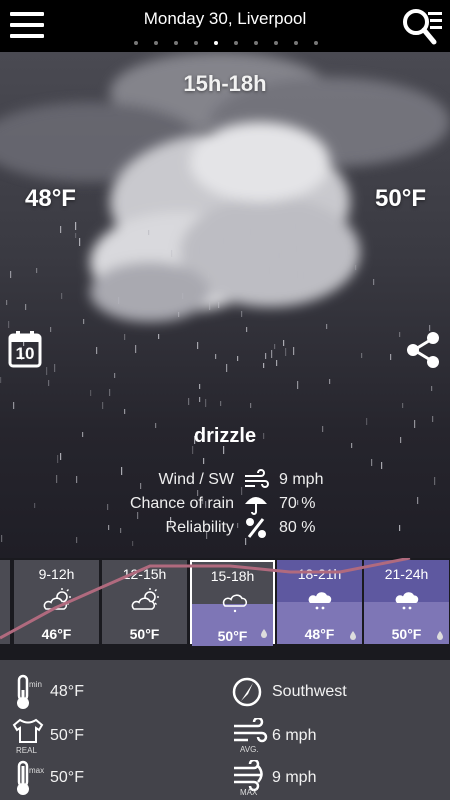 Image resolution: width=450 pixels, height=800 pixels. I want to click on max-wind-label: MAX, so click(249, 792).